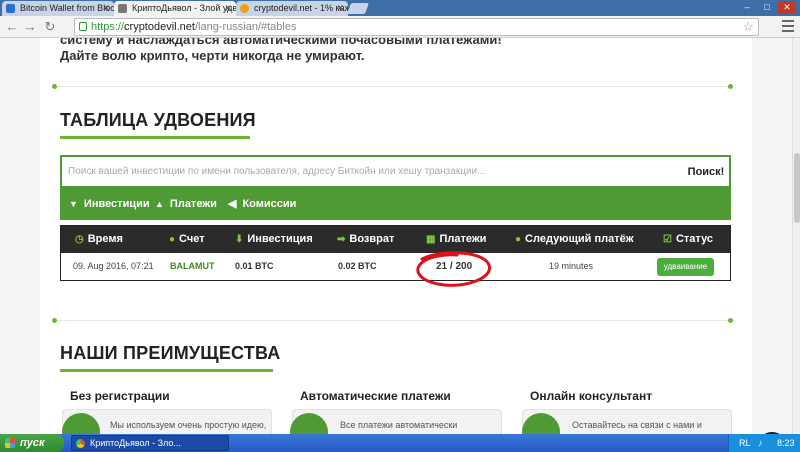  I want to click on page-gutter-left, so click(20, 236).